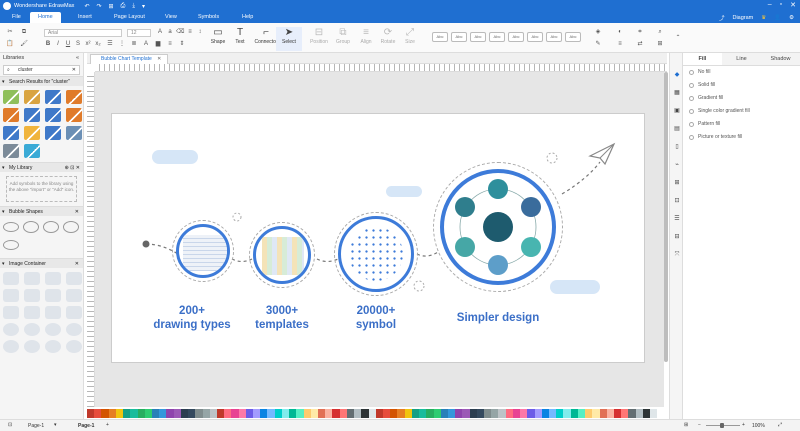  What do you see at coordinates (41, 81) in the screenshot?
I see `section-search-results: ▾ Search Results for "cluster"` at bounding box center [41, 81].